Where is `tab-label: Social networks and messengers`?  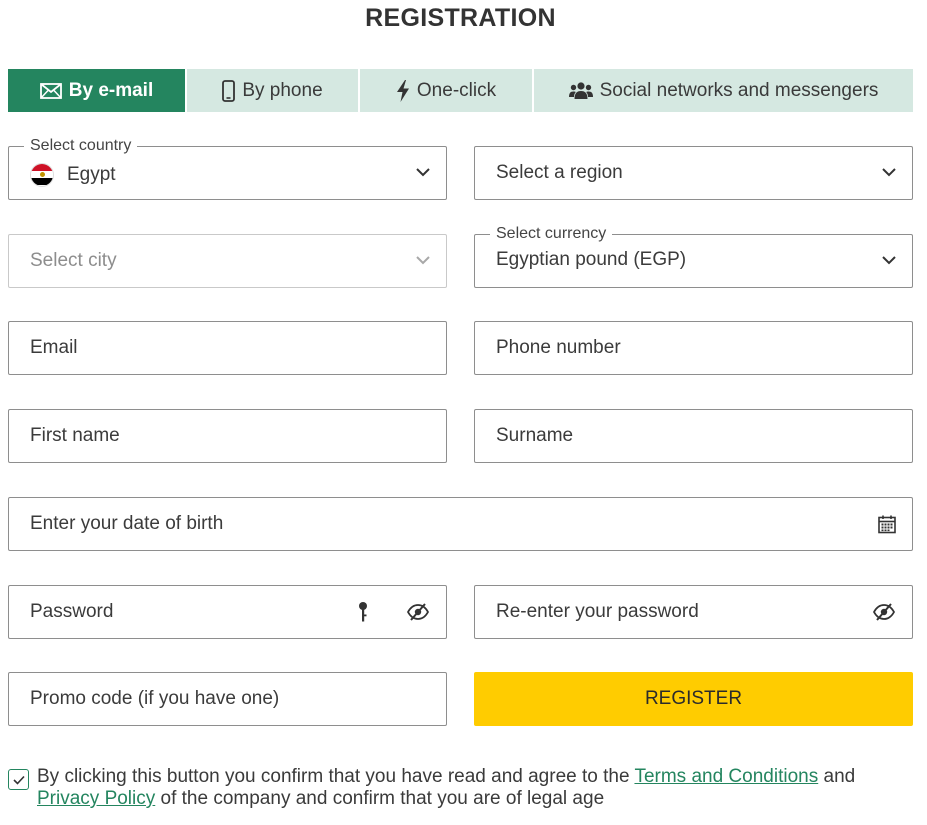 tab-label: Social networks and messengers is located at coordinates (739, 90).